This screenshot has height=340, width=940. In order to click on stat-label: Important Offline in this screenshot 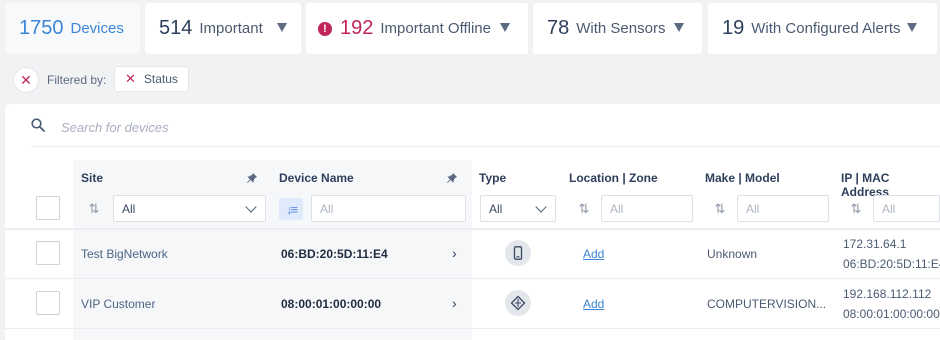, I will do `click(435, 28)`.